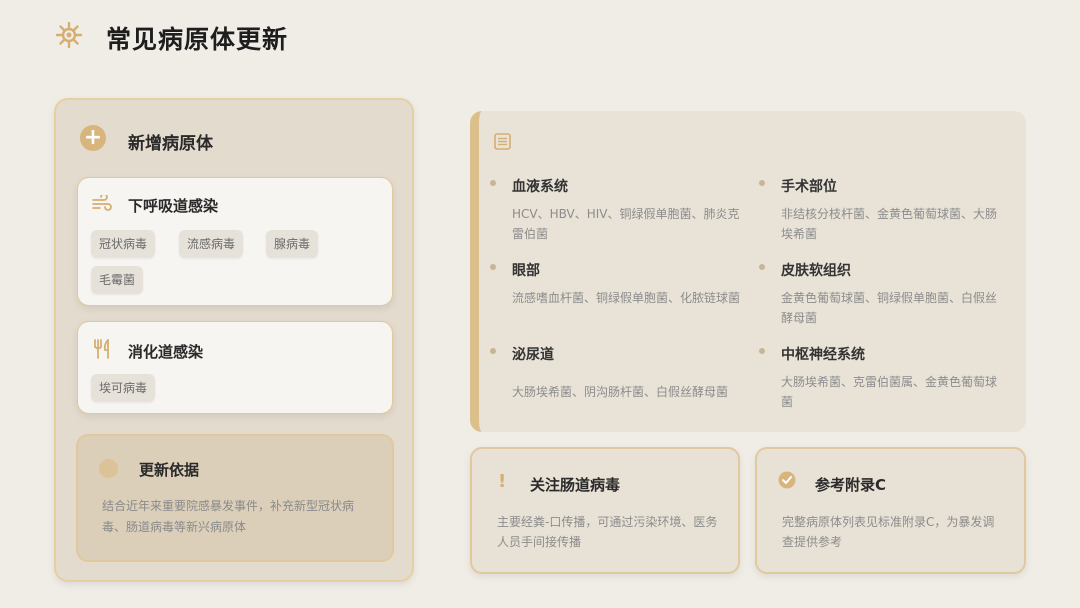 Image resolution: width=1080 pixels, height=608 pixels. I want to click on respiratory-card: 下呼吸道感染 冠状病毒 流感病毒 腺病毒 毛霉菌, so click(235, 241).